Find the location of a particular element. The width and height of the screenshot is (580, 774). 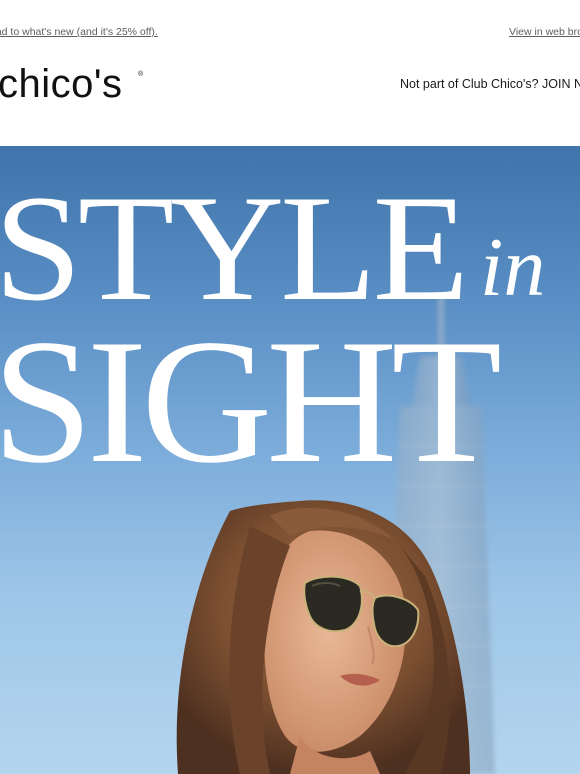

preheader-promo-link: ead to what's new (and it's 25% off). is located at coordinates (79, 32).